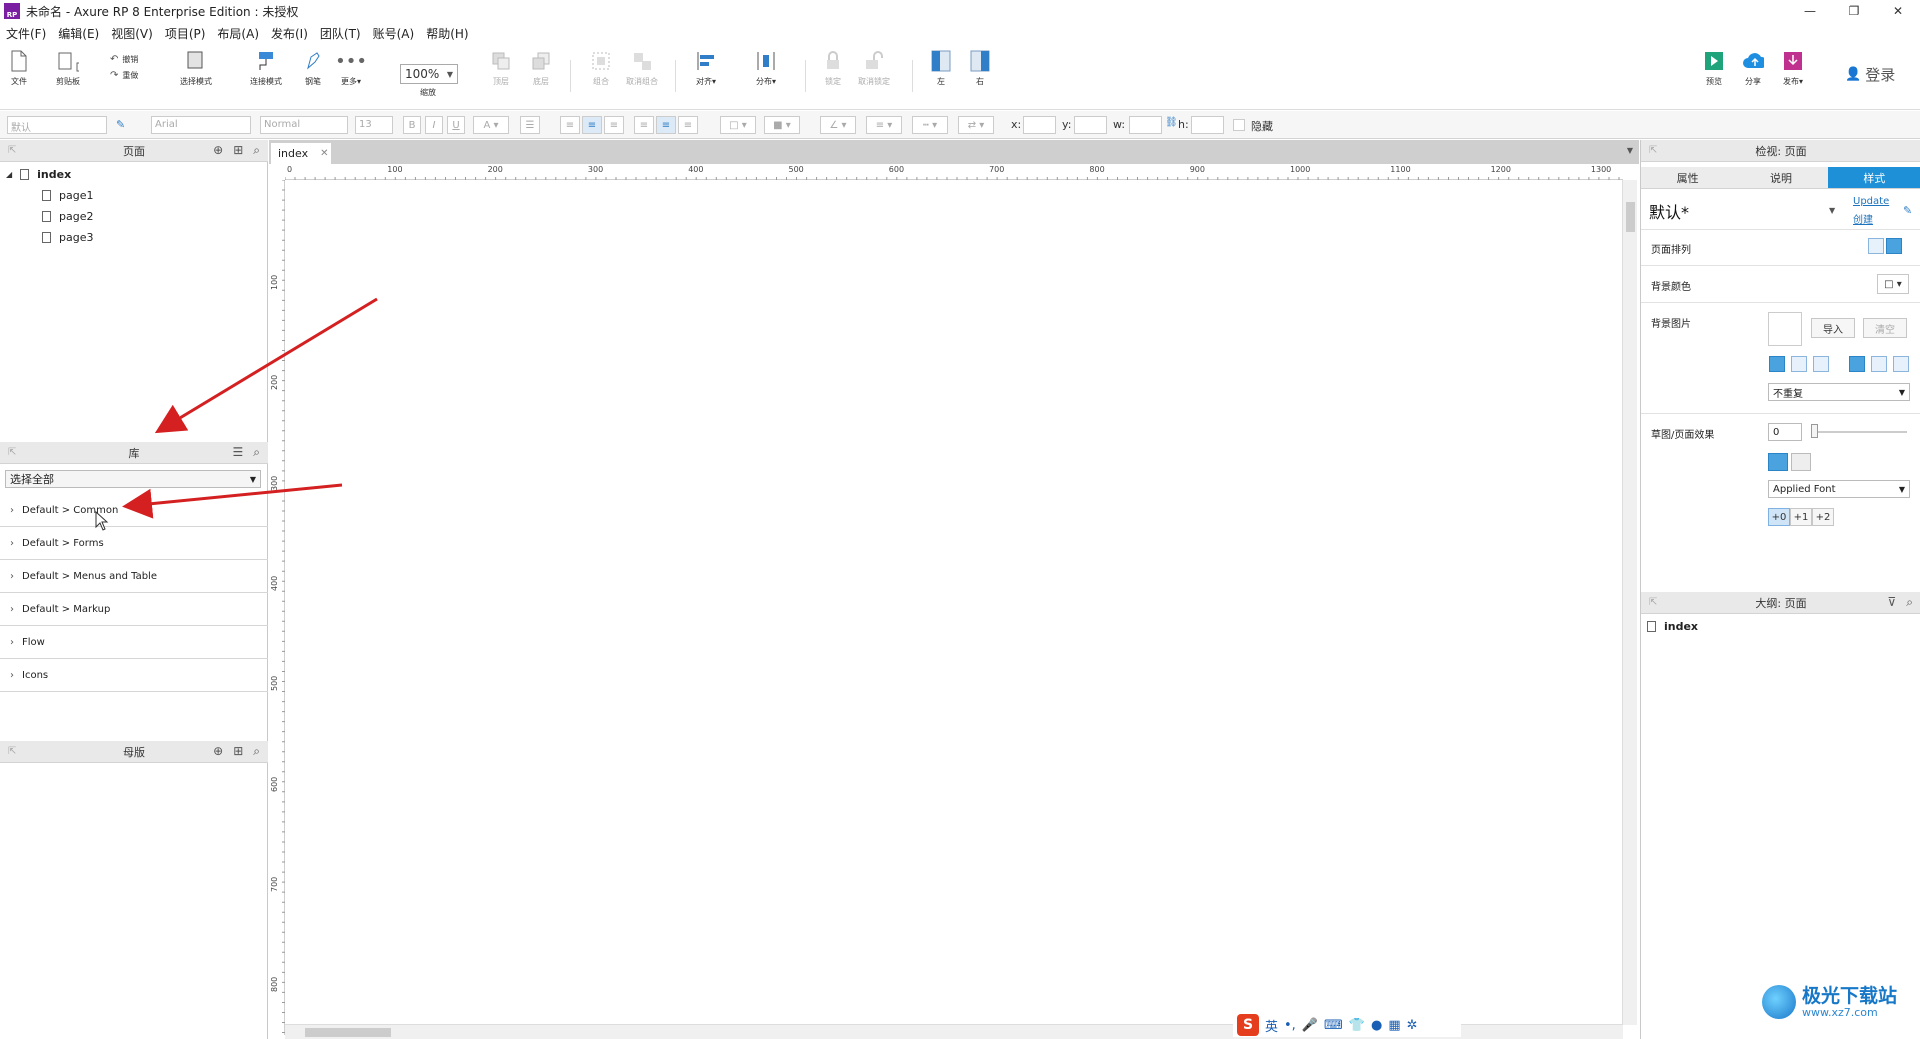 The image size is (1920, 1039). Describe the element at coordinates (19, 68) in the screenshot. I see `file-button: 文件` at that location.